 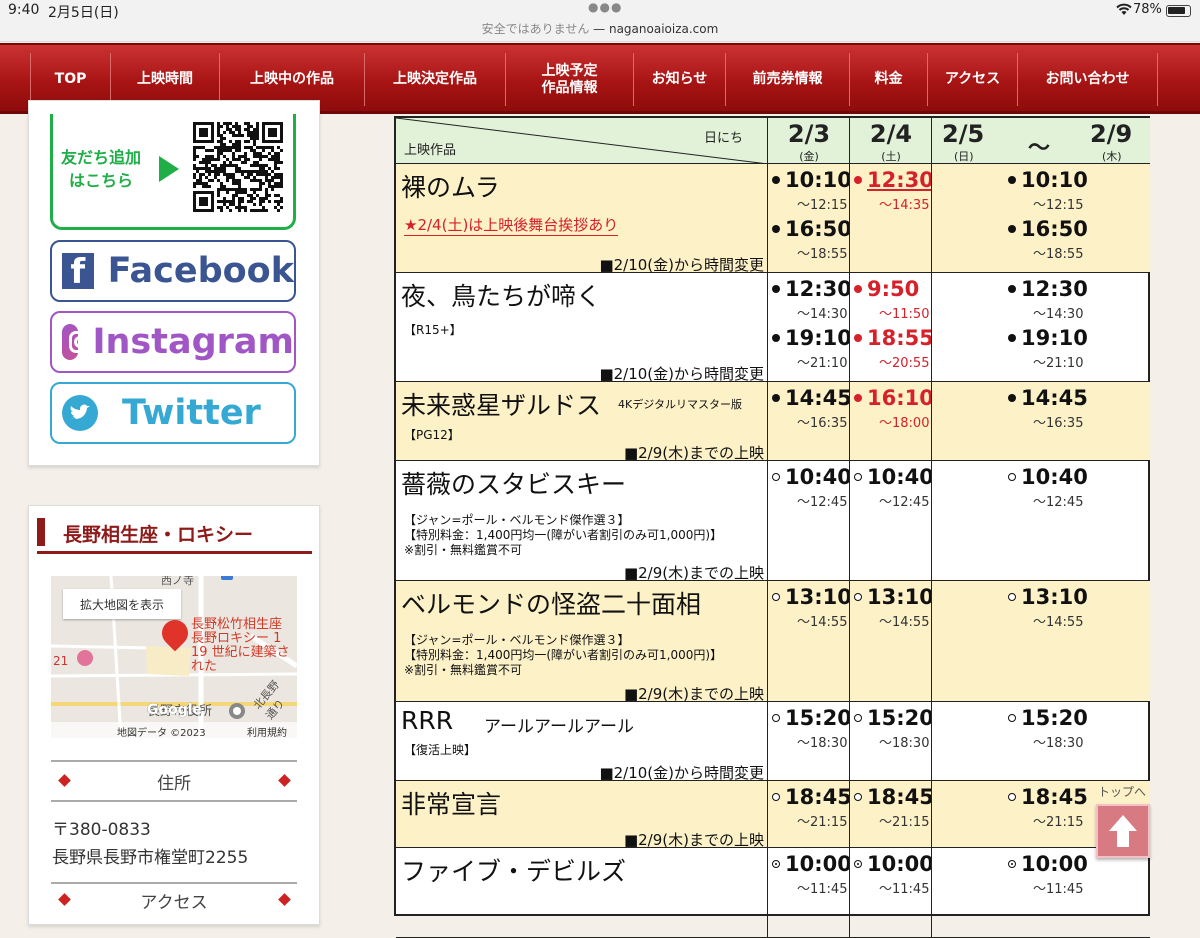 I want to click on film-cell: RRR アールアールアール 【復活上映】 ■2/10(金)から時間変更, so click(x=582, y=741).